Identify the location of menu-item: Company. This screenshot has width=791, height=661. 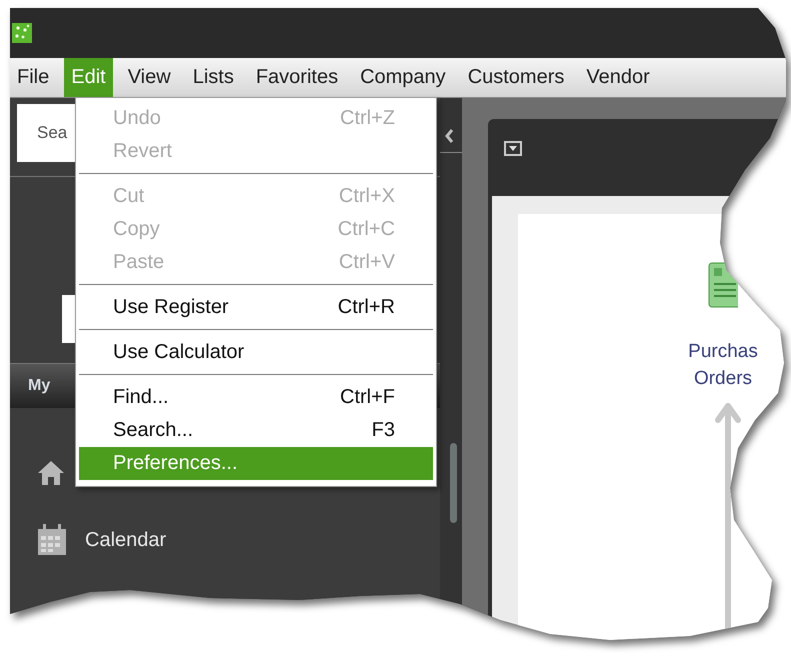
(403, 77).